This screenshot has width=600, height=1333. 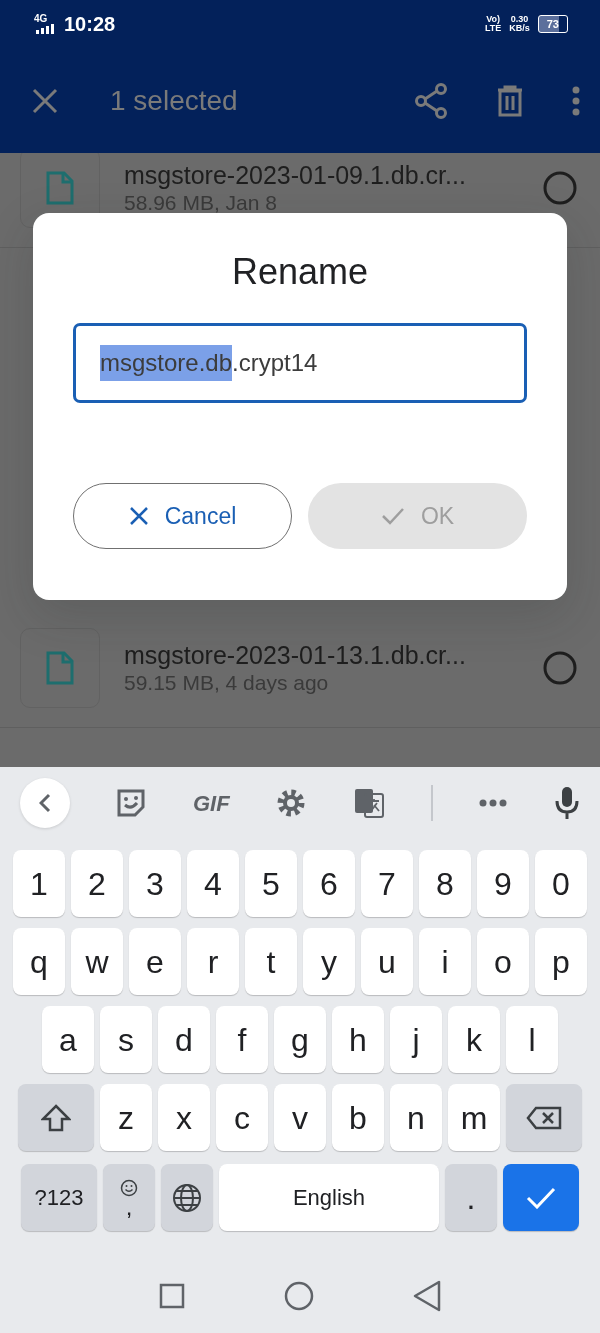 What do you see at coordinates (552, 24) in the screenshot?
I see `battery-indicator: 73` at bounding box center [552, 24].